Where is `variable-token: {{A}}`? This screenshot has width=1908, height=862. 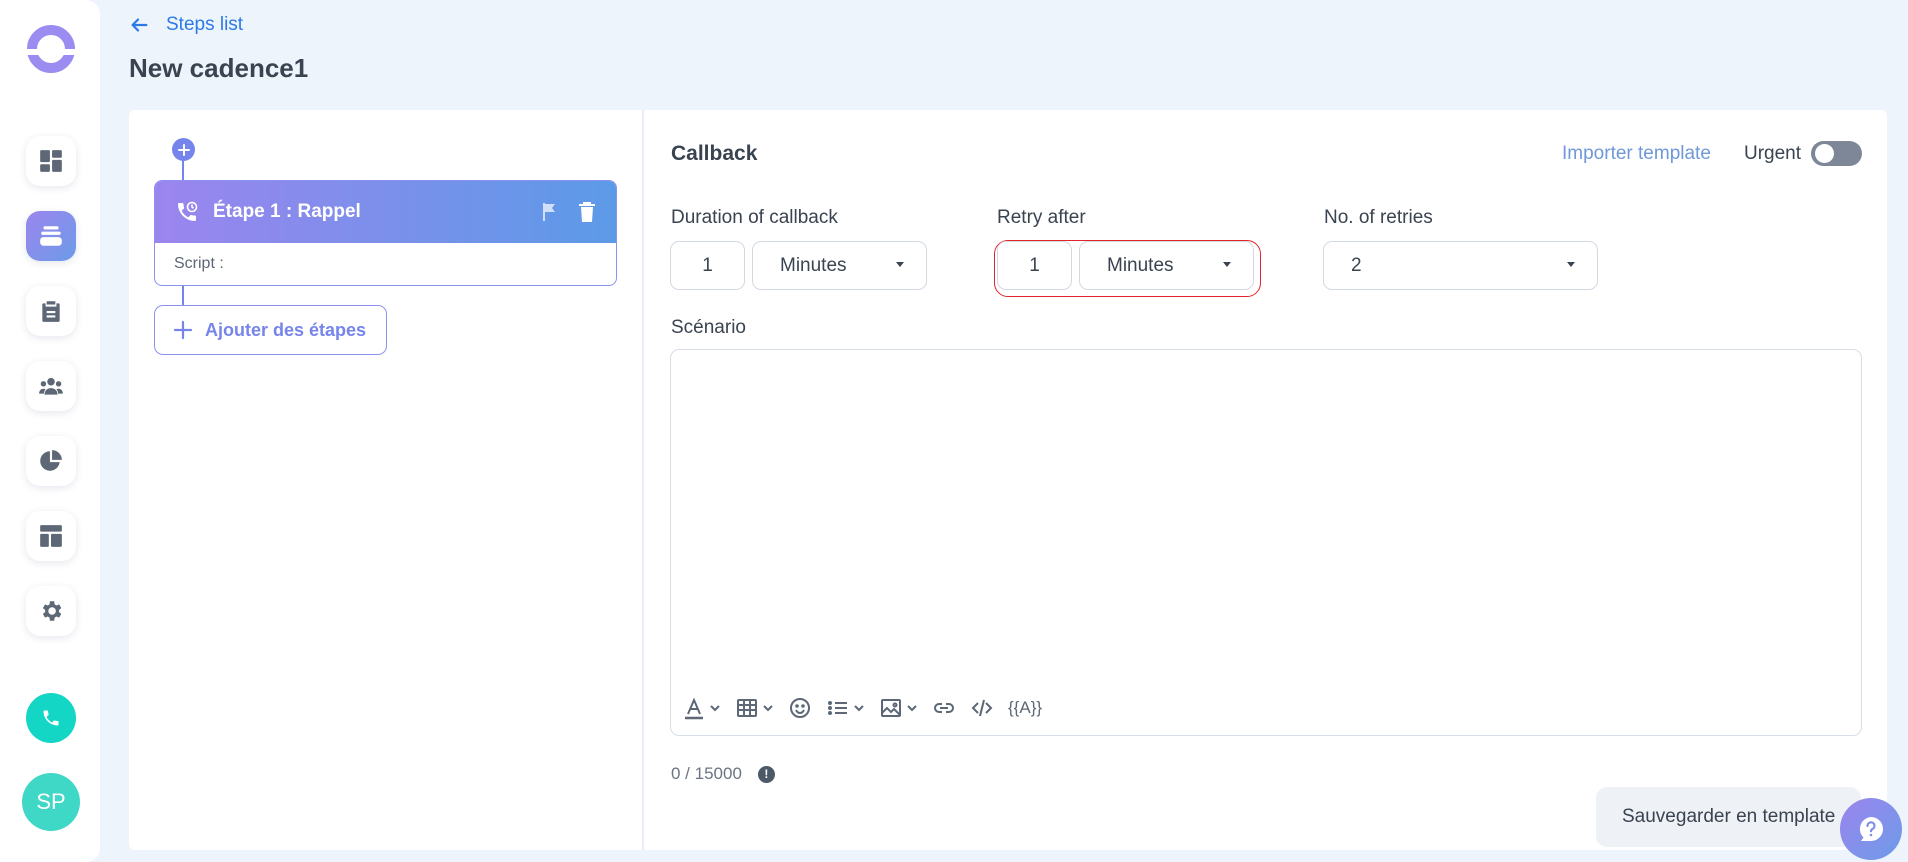
variable-token: {{A}} is located at coordinates (1025, 707).